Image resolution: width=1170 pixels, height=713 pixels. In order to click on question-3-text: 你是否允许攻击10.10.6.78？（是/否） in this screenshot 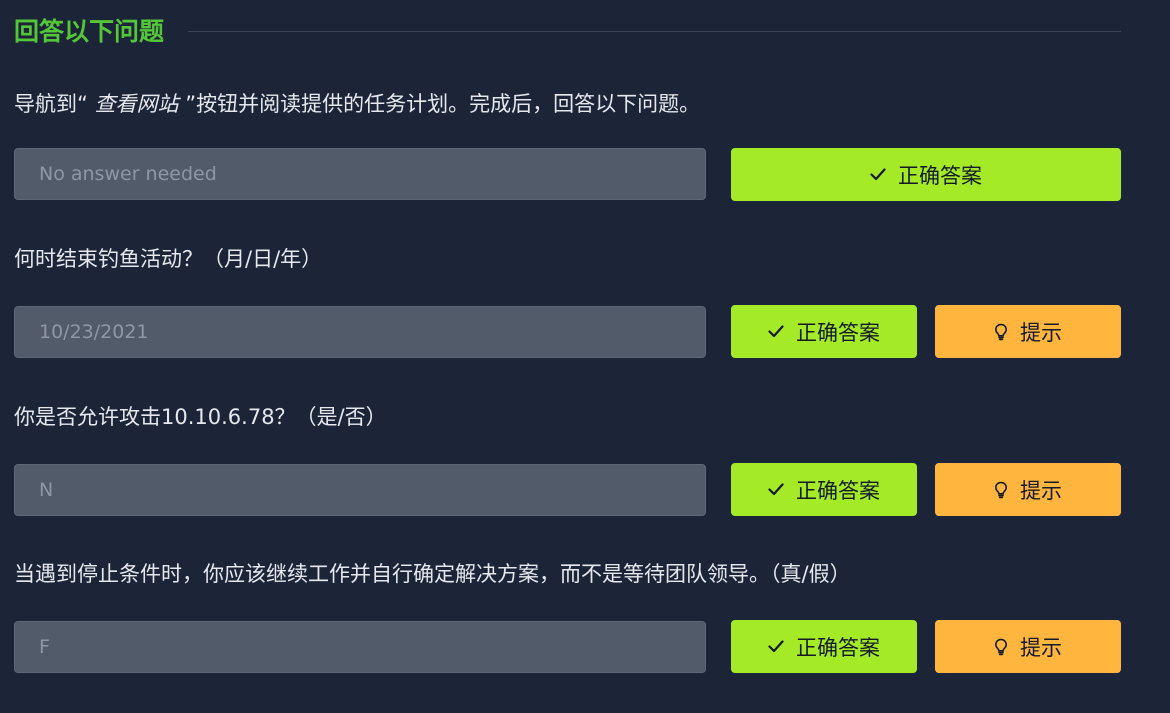, I will do `click(200, 417)`.